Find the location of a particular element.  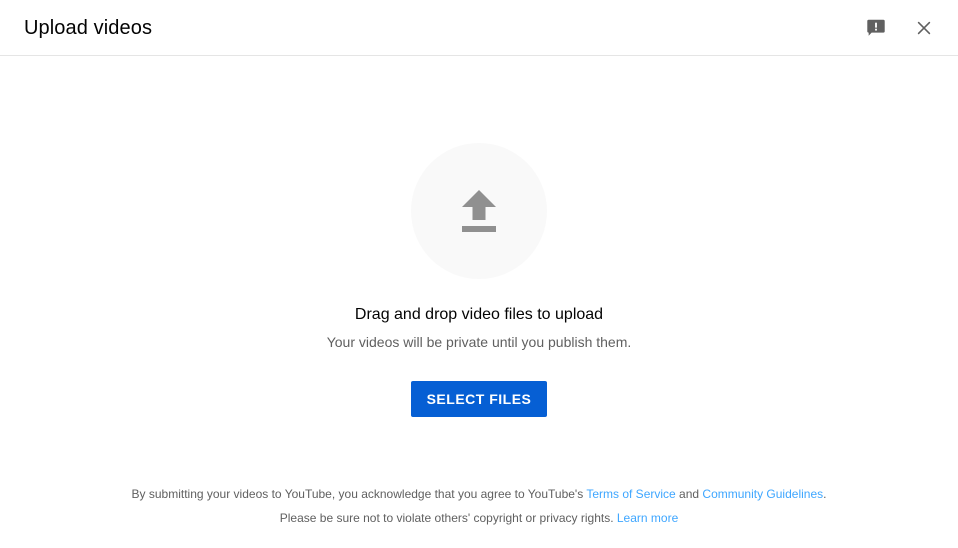

send-feedback-icon is located at coordinates (876, 28).